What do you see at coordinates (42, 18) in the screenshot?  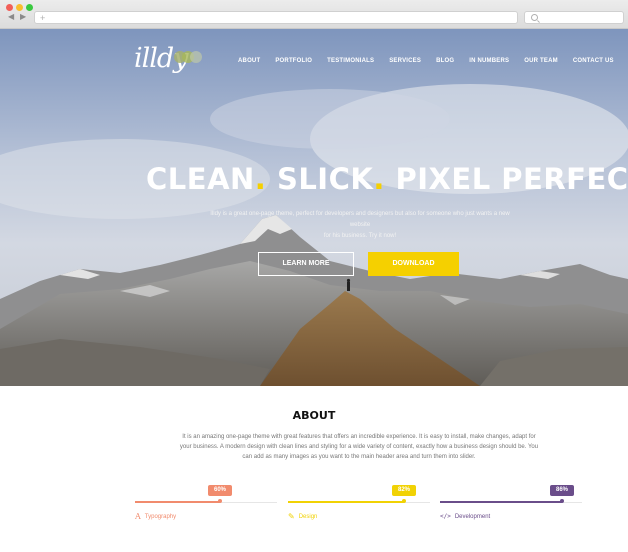 I see `plus-icon: +` at bounding box center [42, 18].